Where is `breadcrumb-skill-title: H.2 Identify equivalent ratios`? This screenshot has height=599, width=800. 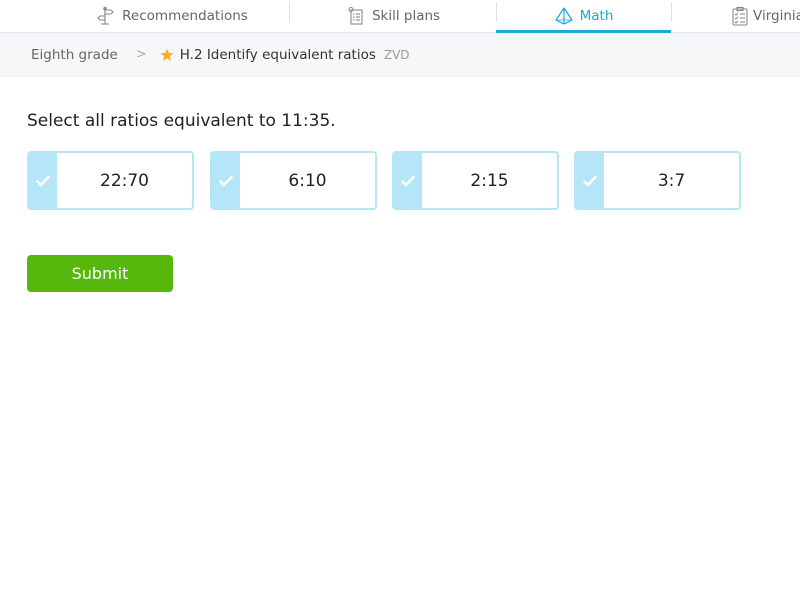 breadcrumb-skill-title: H.2 Identify equivalent ratios is located at coordinates (277, 54).